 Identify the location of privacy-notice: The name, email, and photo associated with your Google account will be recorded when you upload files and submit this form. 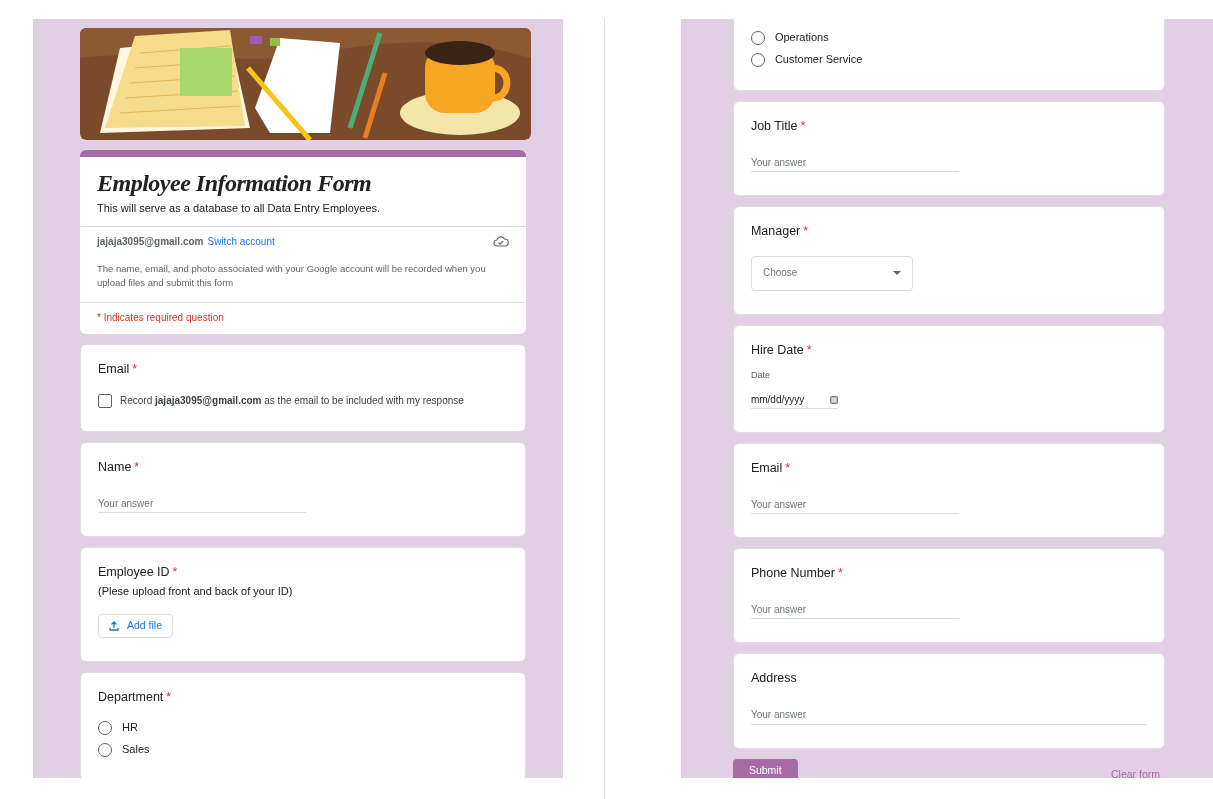
(292, 276).